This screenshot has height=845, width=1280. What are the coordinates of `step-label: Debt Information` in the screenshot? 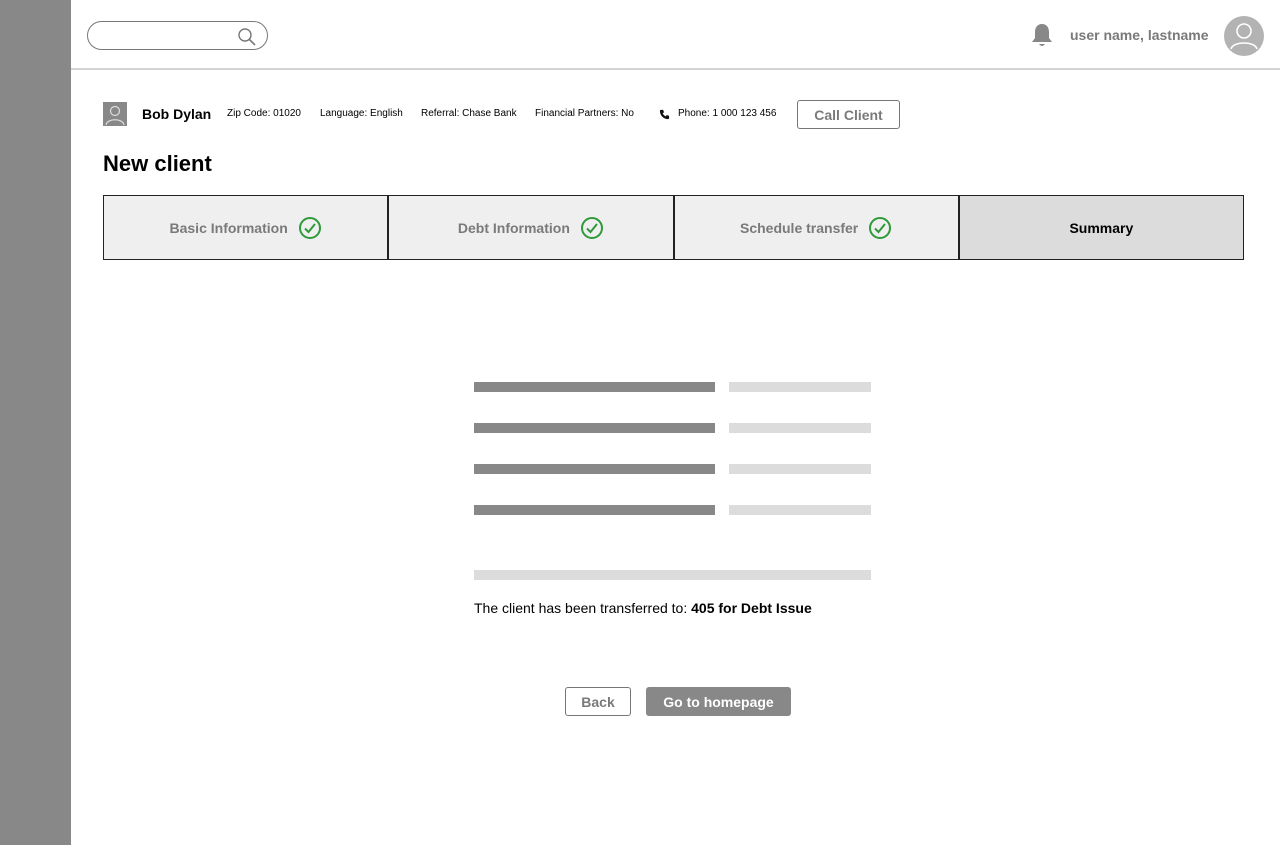 It's located at (513, 227).